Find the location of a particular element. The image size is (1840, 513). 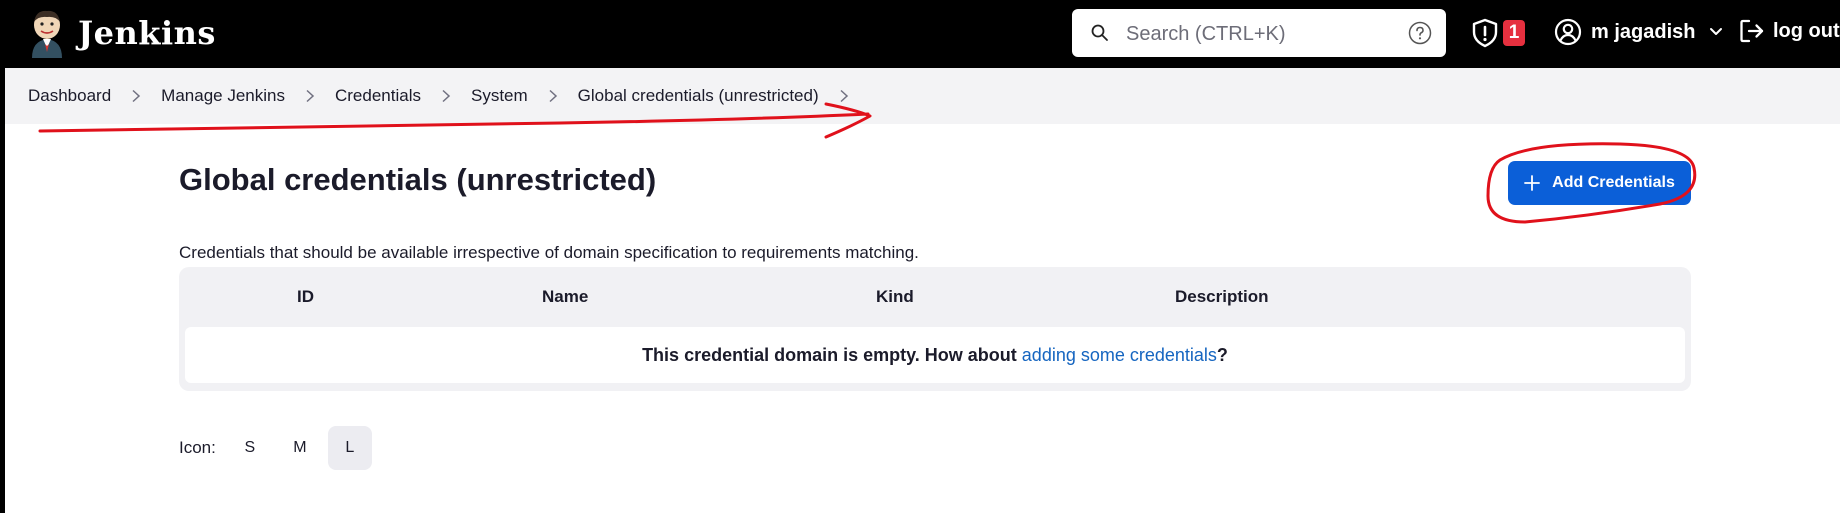

breadcrumb-item-system: System is located at coordinates (524, 96).